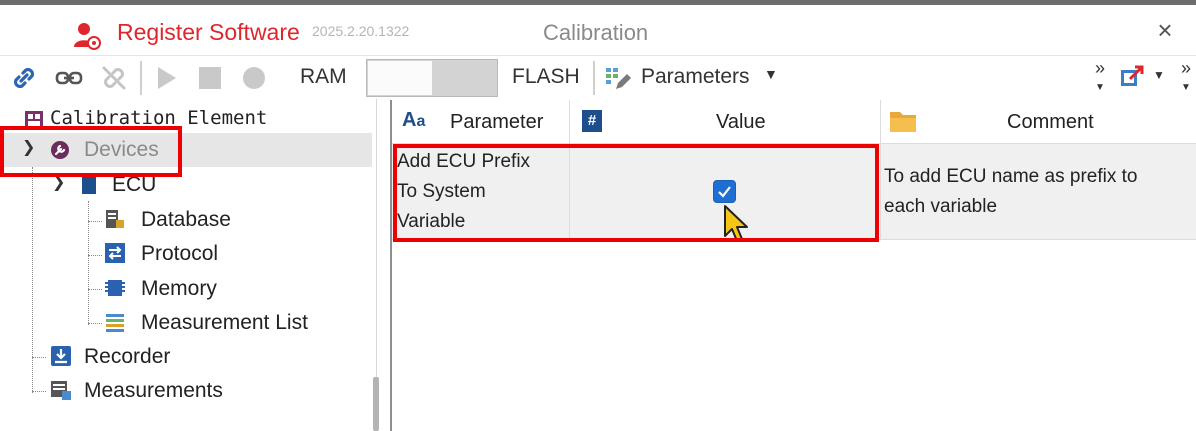 This screenshot has height=431, width=1196. Describe the element at coordinates (592, 121) in the screenshot. I see `hash-icon: #` at that location.